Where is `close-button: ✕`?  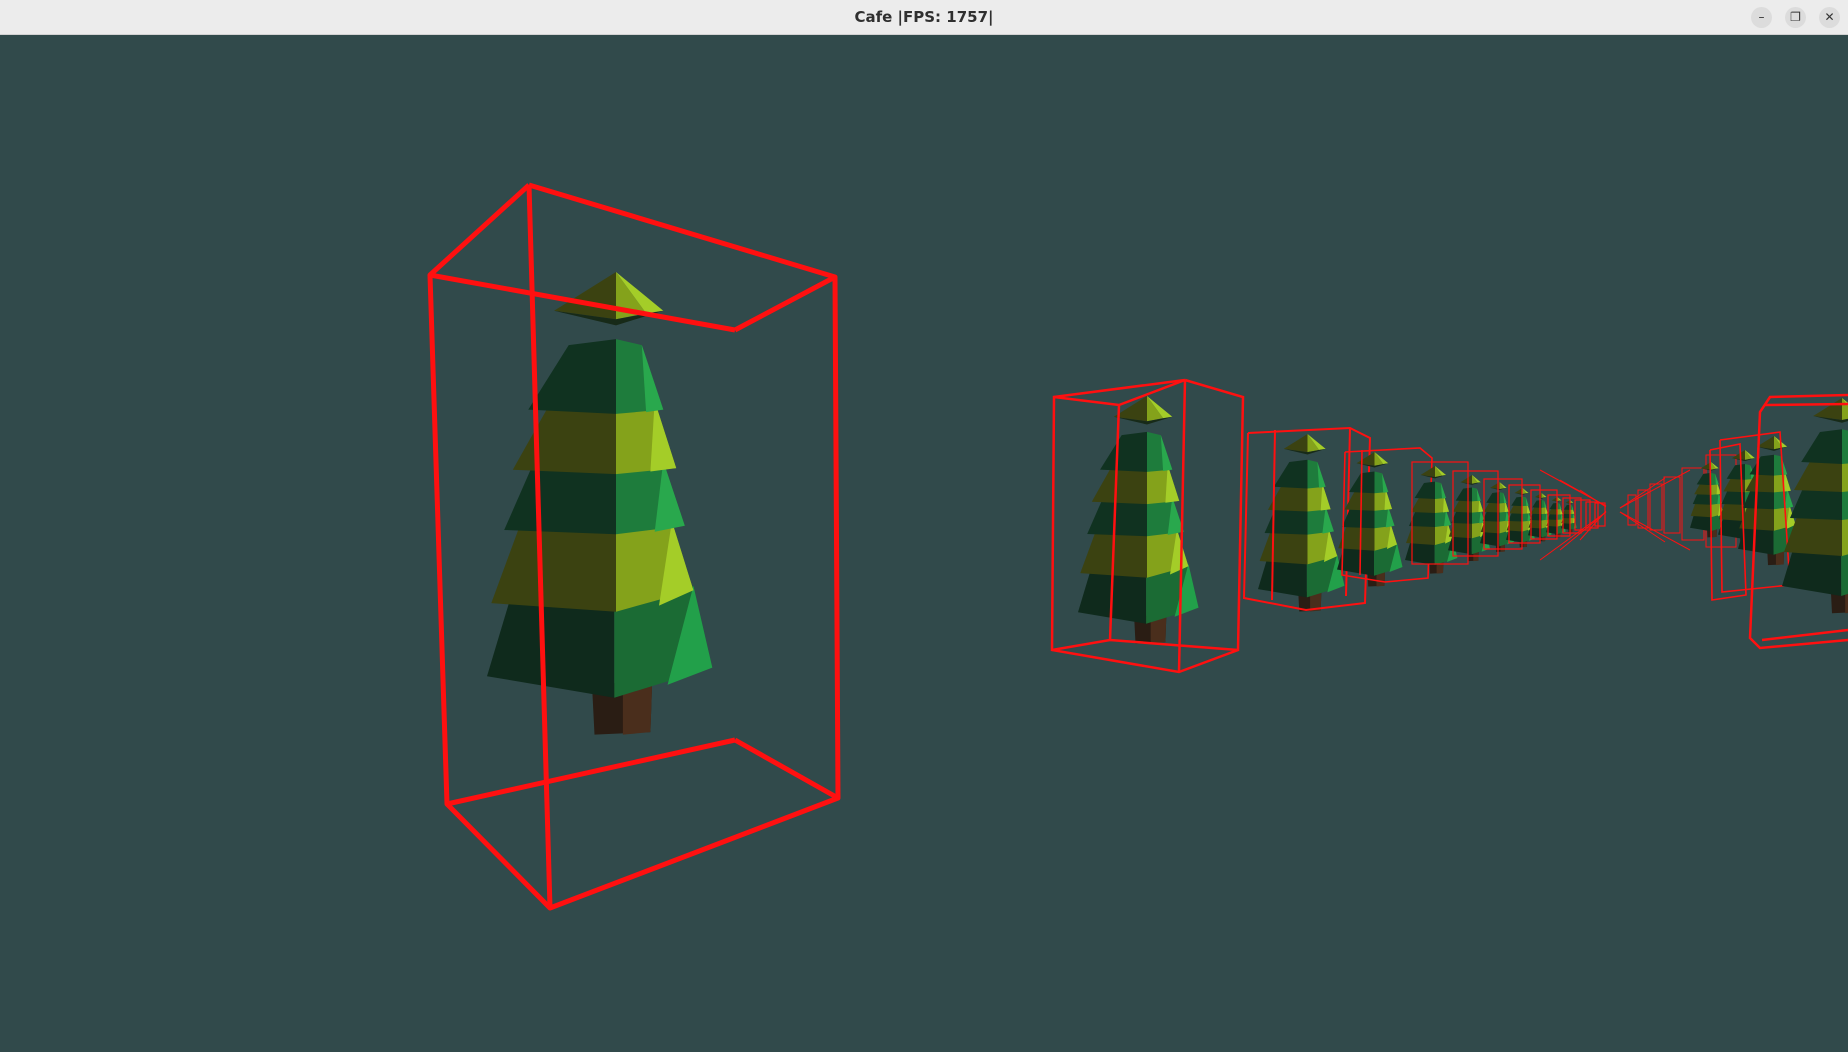 close-button: ✕ is located at coordinates (1829, 17).